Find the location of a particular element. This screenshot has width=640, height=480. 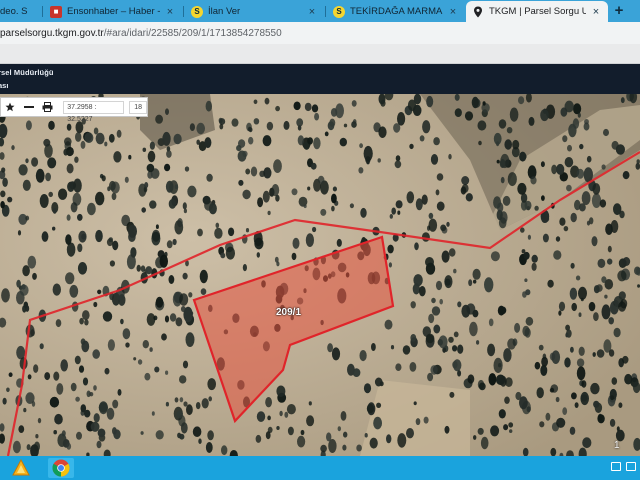

bookmarks-bar is located at coordinates (320, 54).